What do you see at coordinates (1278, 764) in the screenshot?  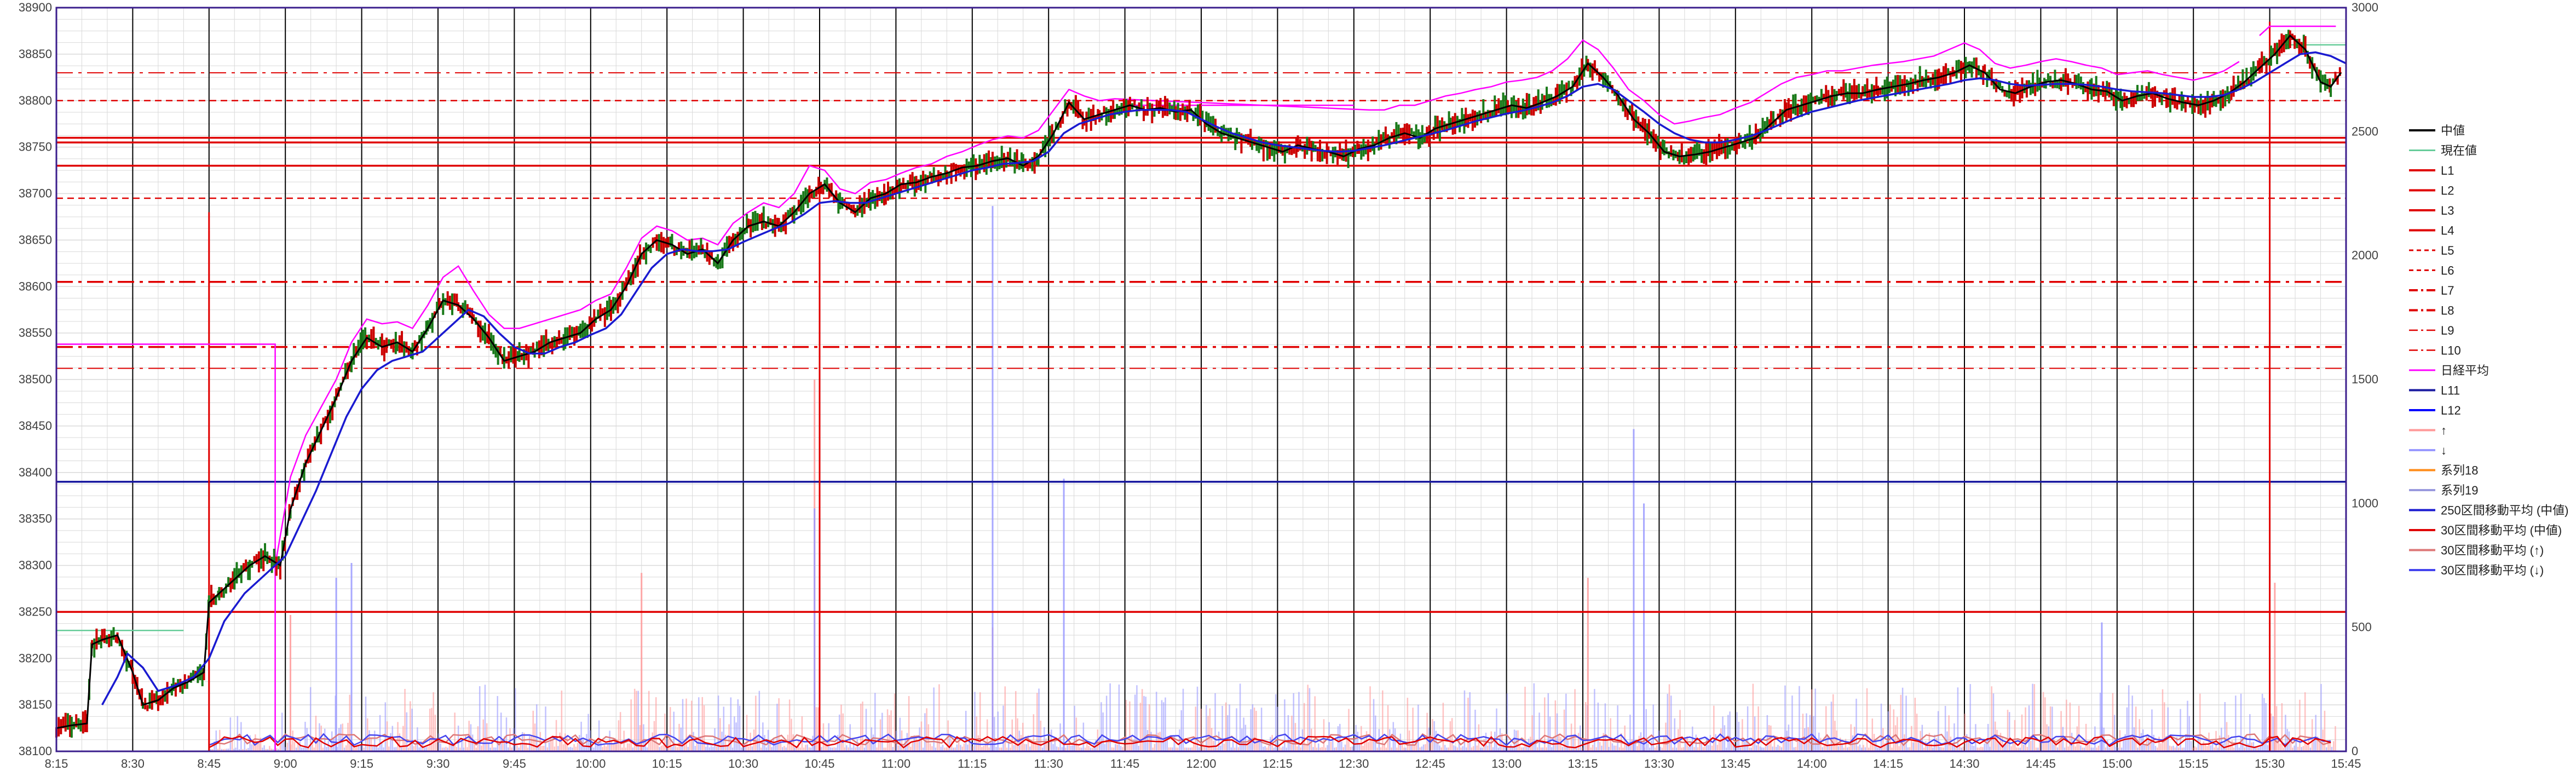 I see `x-tick-label: 12:15` at bounding box center [1278, 764].